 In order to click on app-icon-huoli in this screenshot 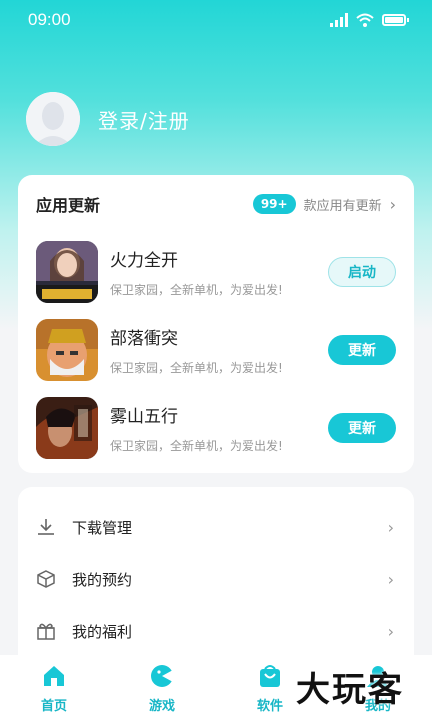, I will do `click(67, 272)`.